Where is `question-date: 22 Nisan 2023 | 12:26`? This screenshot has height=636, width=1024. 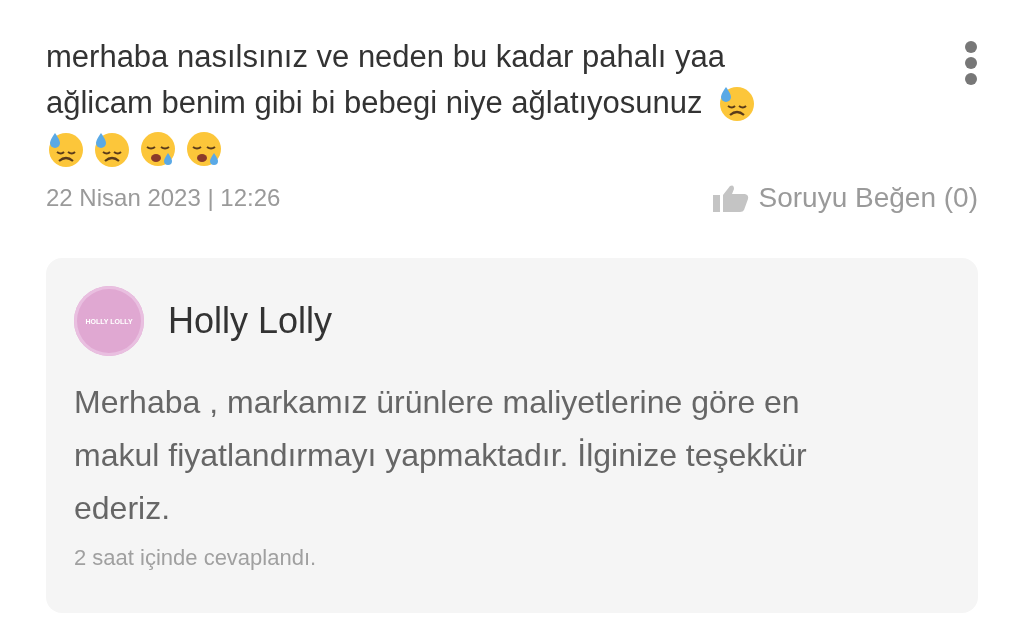
question-date: 22 Nisan 2023 | 12:26 is located at coordinates (163, 198).